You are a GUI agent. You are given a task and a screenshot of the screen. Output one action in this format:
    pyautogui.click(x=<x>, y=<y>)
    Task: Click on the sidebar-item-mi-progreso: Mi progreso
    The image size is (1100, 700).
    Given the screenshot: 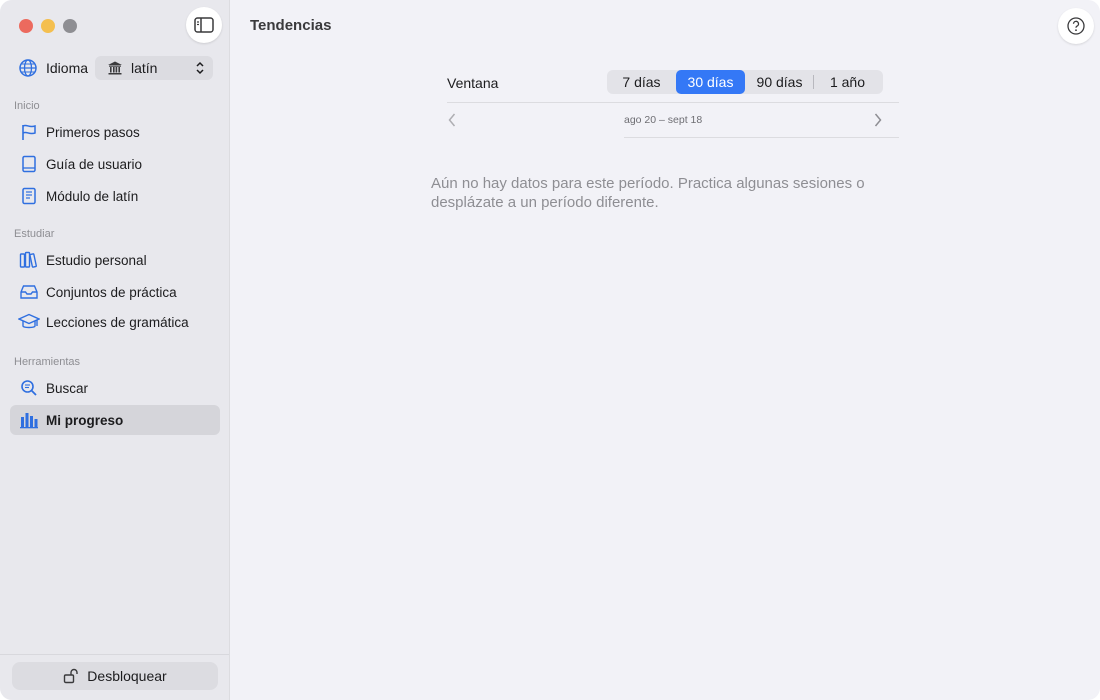 What is the action you would take?
    pyautogui.click(x=115, y=420)
    